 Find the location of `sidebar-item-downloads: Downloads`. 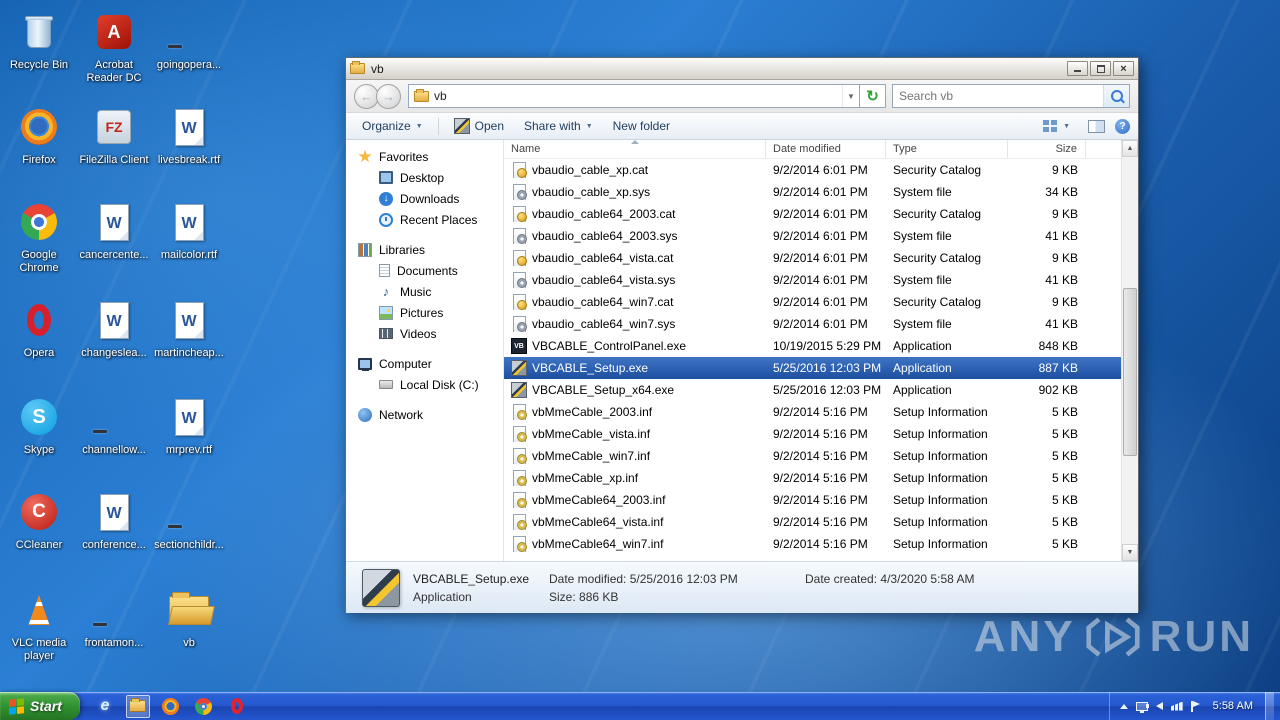

sidebar-item-downloads: Downloads is located at coordinates (424, 198).